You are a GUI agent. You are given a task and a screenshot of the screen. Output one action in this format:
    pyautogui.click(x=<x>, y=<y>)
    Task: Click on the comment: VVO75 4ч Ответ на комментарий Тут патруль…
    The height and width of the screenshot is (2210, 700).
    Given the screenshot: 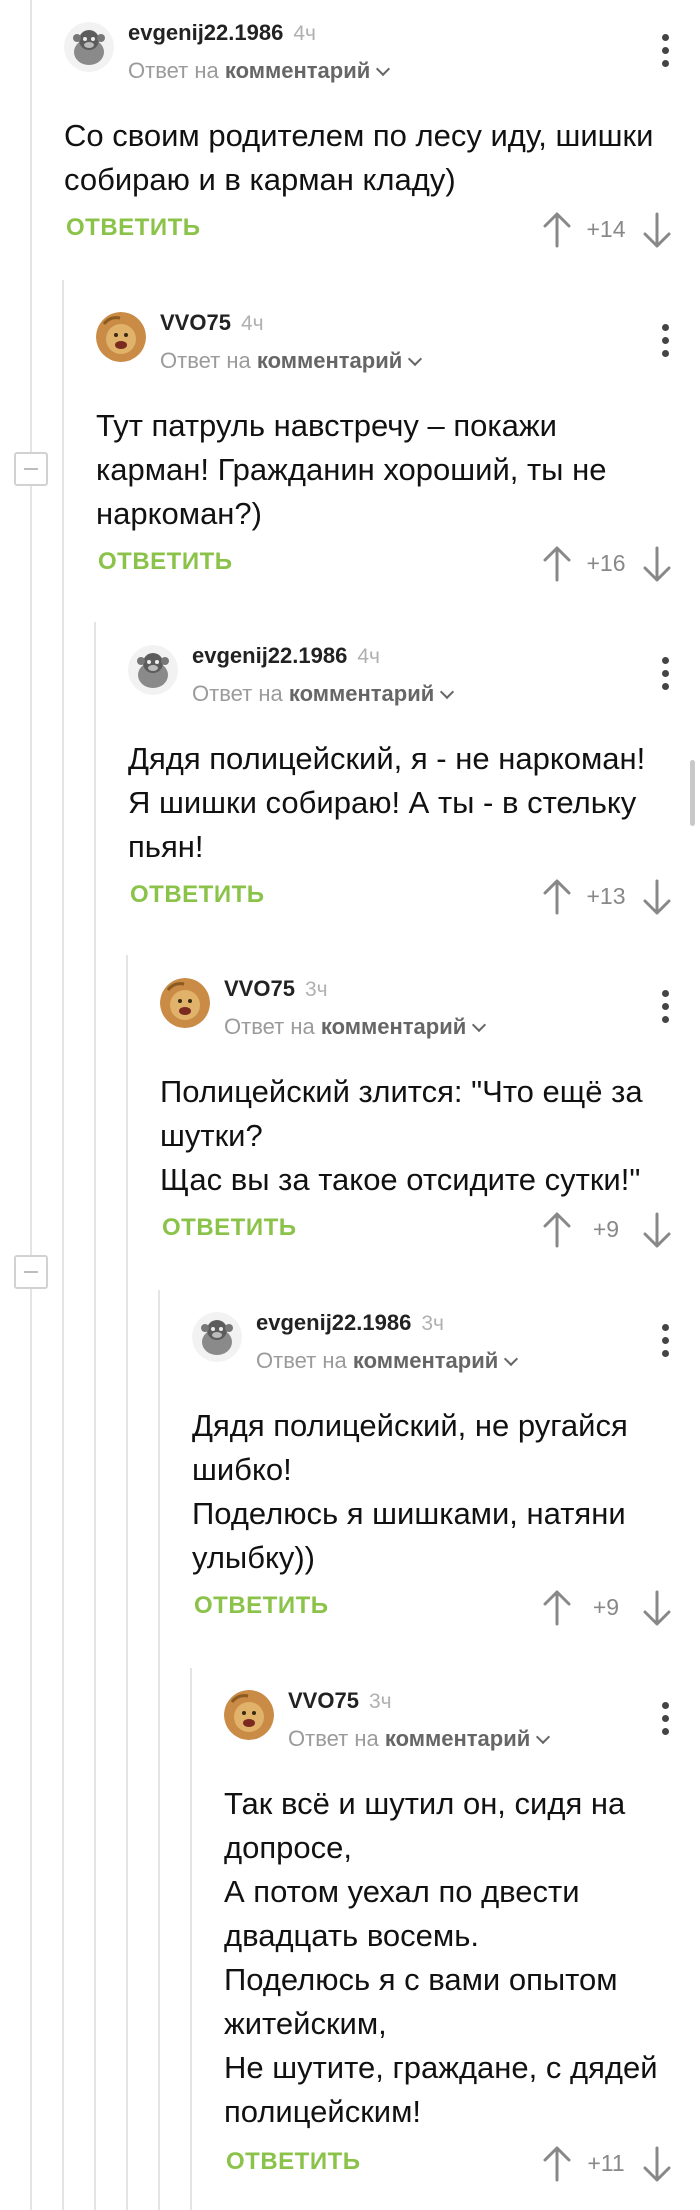 What is the action you would take?
    pyautogui.click(x=398, y=447)
    